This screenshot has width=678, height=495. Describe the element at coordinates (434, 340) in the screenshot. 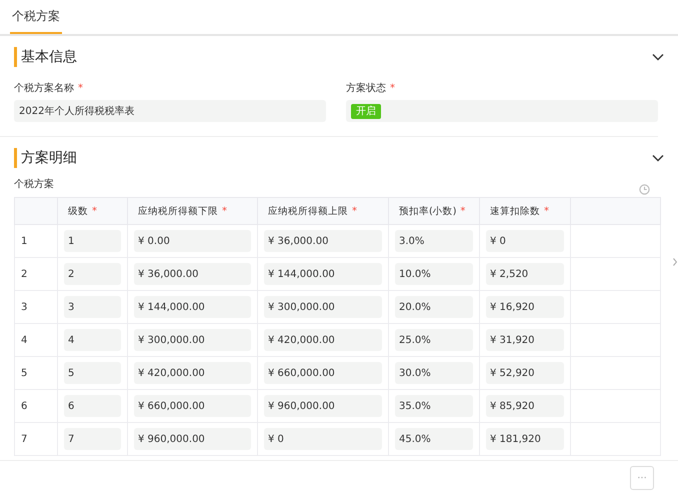

I see `cell-input: 25.0%` at that location.